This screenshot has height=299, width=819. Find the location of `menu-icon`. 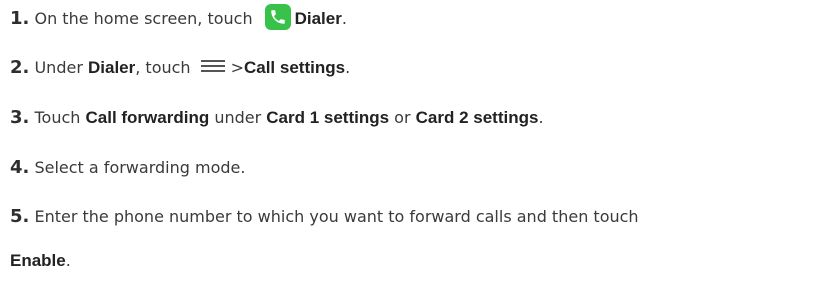

menu-icon is located at coordinates (212, 66).